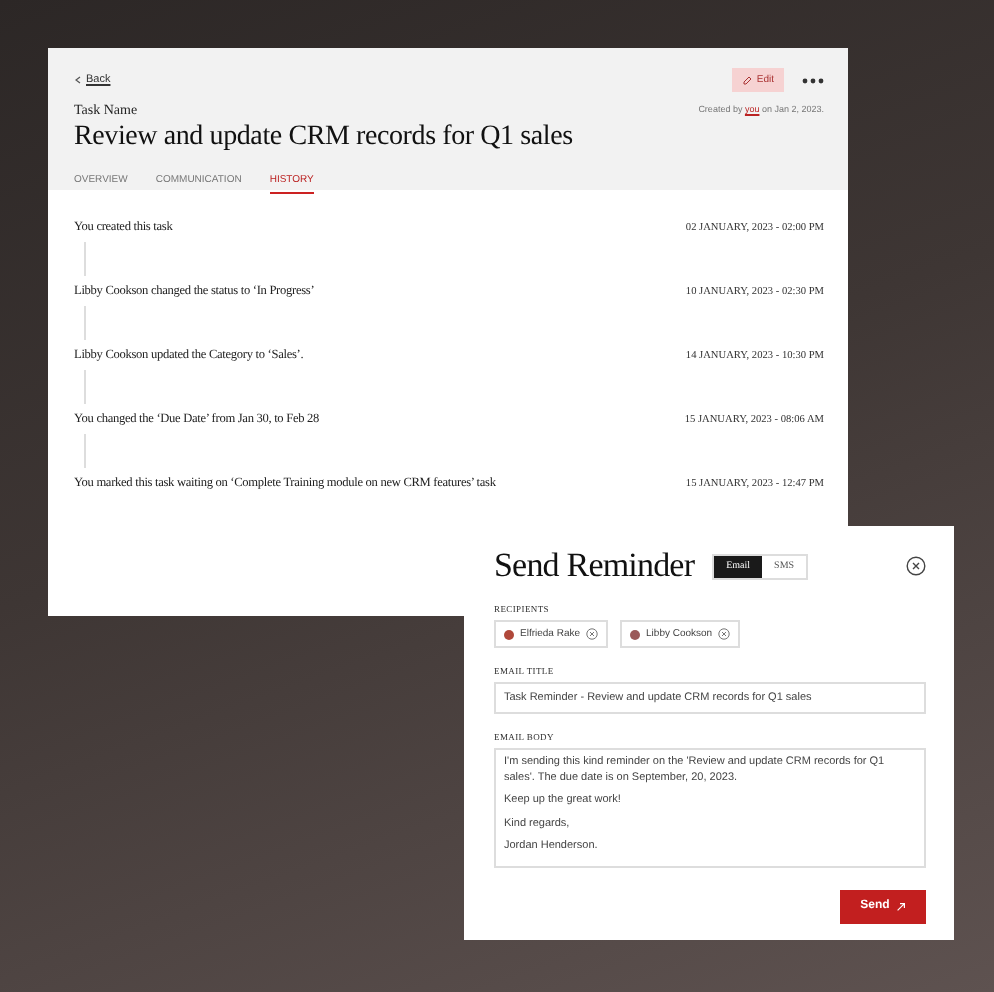  I want to click on more-icon, so click(813, 80).